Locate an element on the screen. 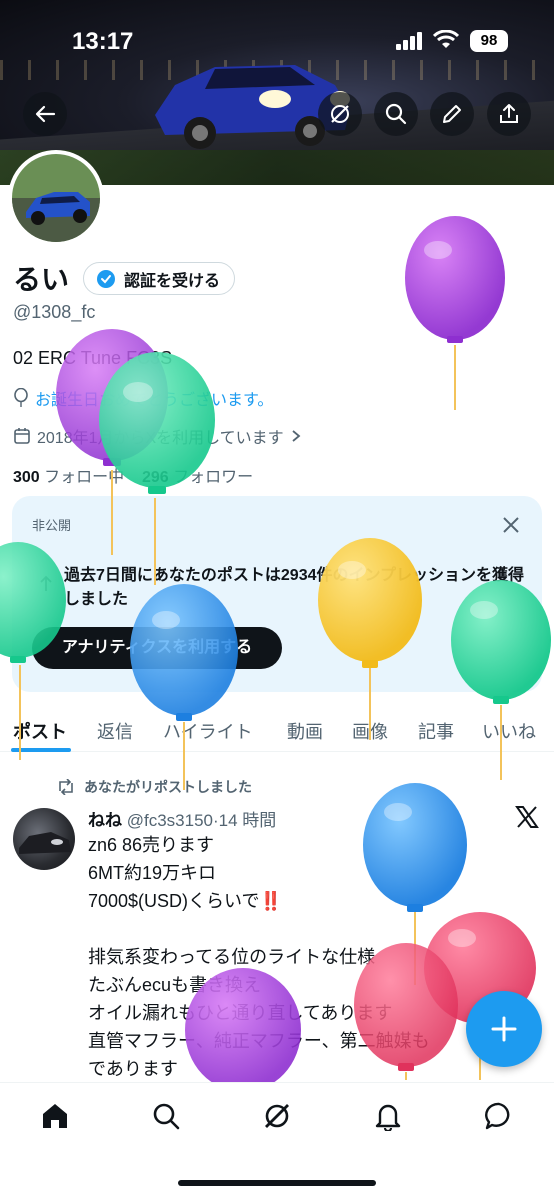  post-header: ねね @fc3s3150·14 時間 is located at coordinates (182, 818).